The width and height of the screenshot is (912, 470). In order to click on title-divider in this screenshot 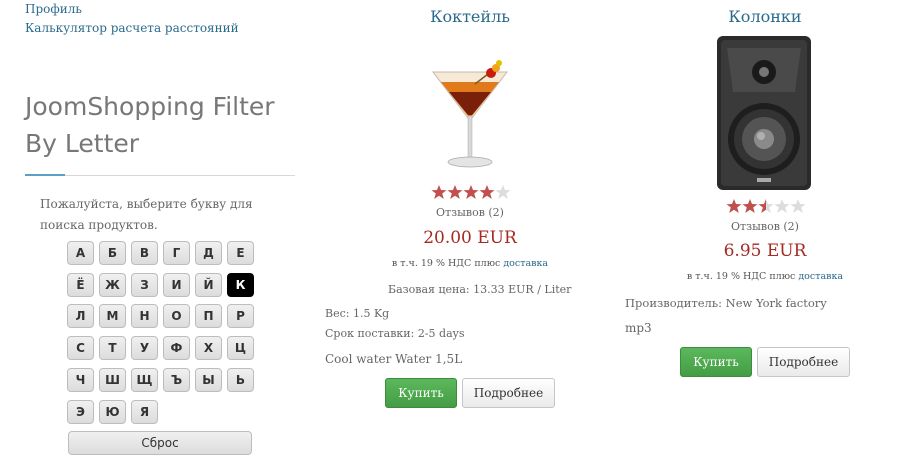, I will do `click(160, 175)`.